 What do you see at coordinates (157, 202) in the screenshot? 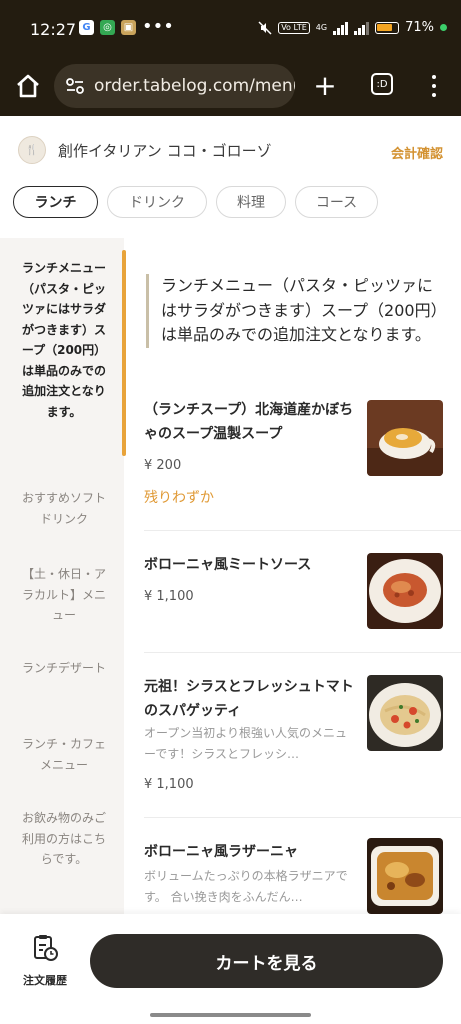
I see `tab-drink: ドリンク` at bounding box center [157, 202].